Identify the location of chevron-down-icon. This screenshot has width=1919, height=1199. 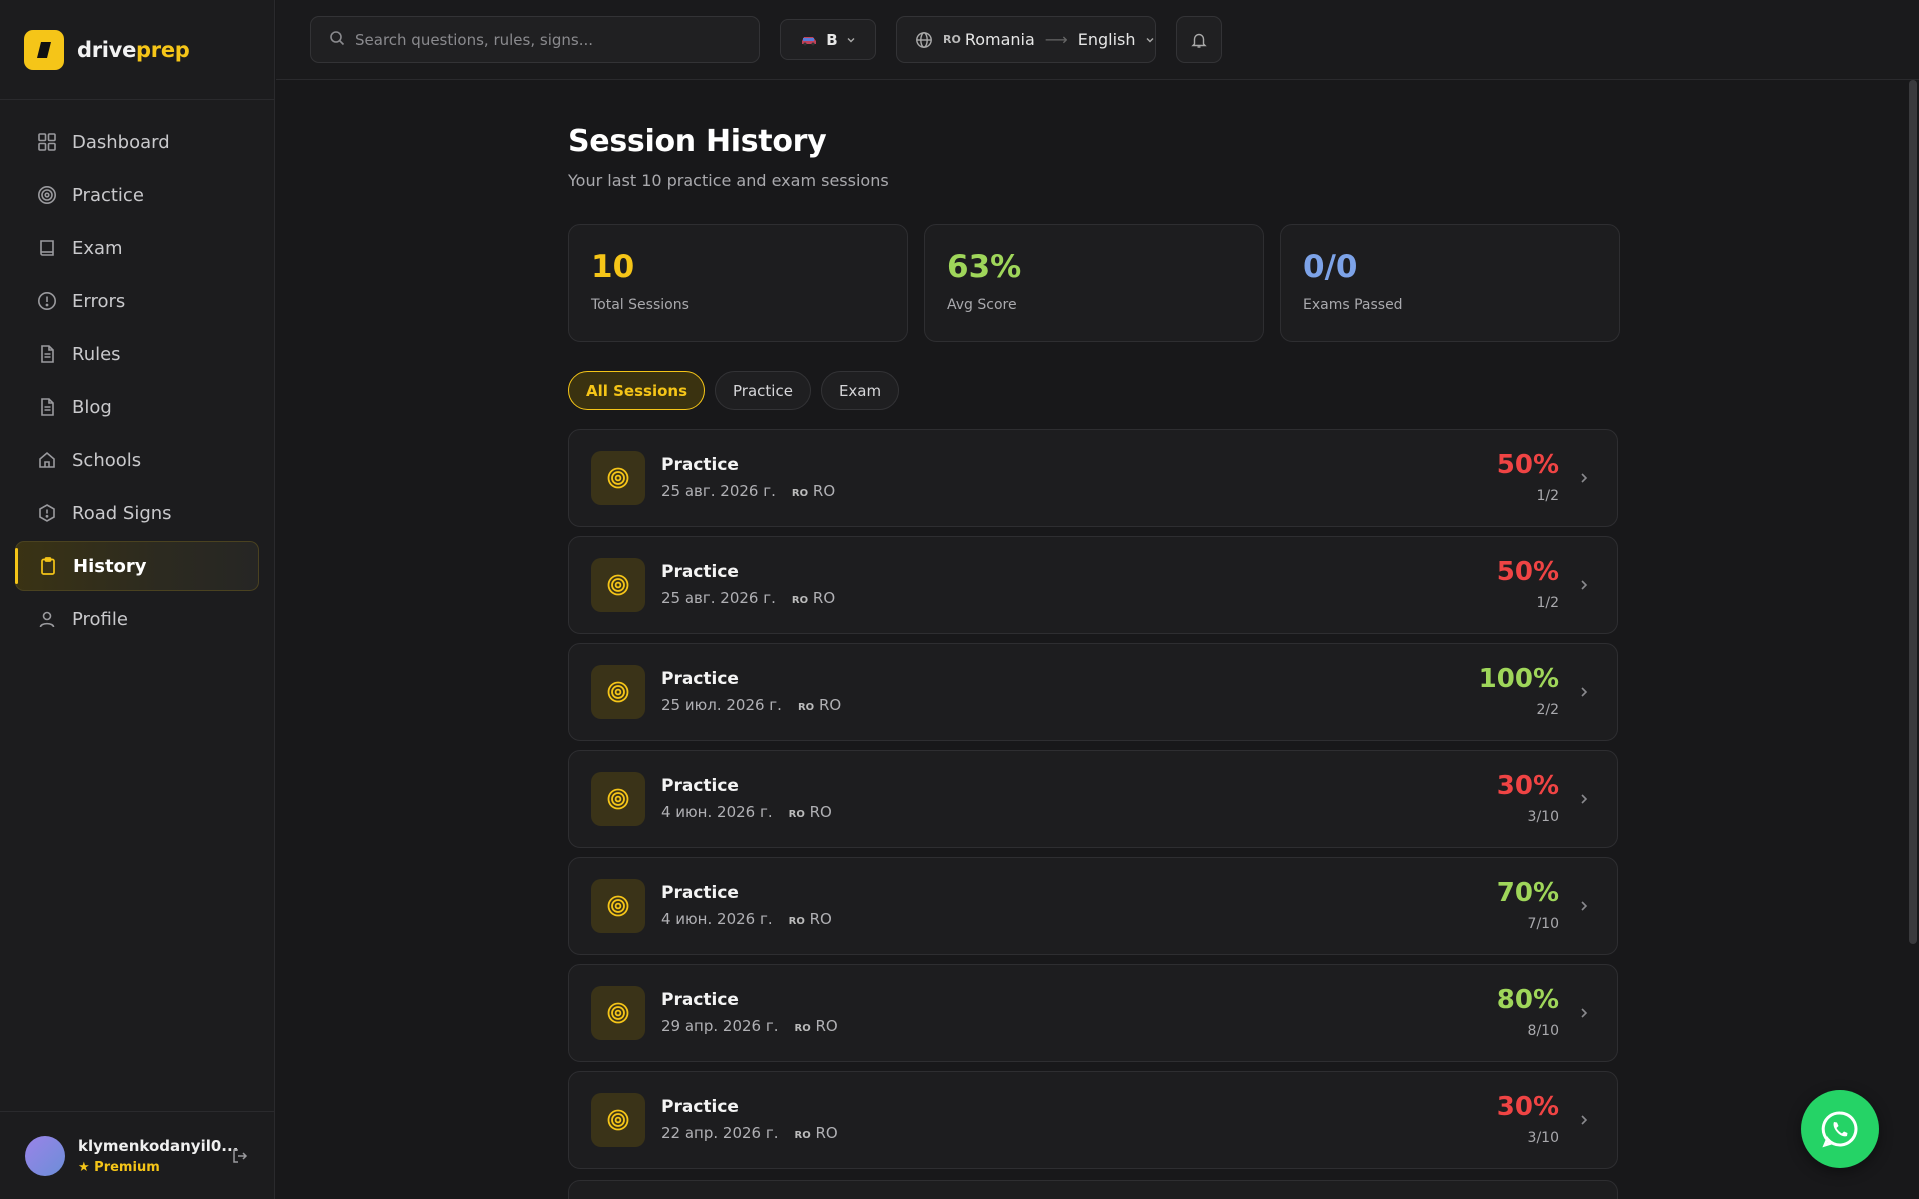
(1150, 40).